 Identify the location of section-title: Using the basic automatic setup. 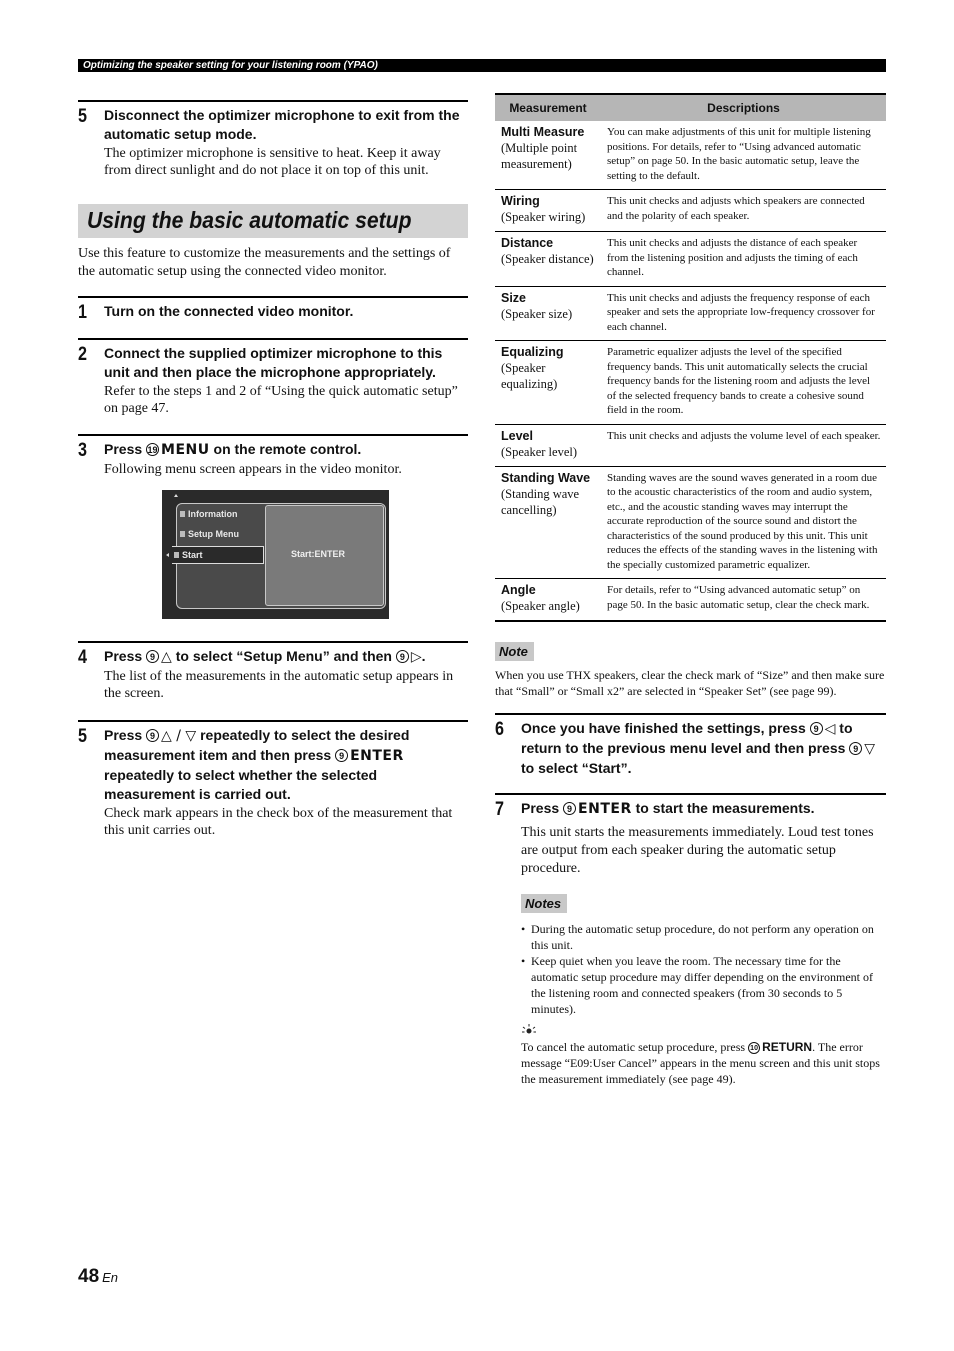
(273, 221).